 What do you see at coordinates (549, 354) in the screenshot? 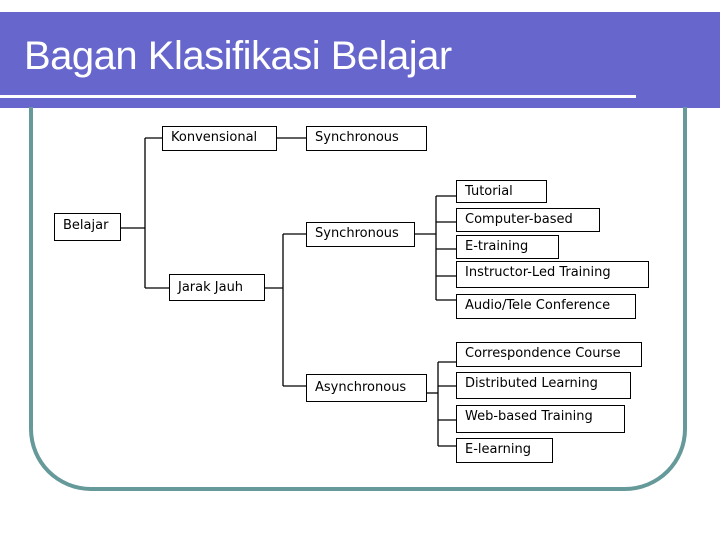
I see `node-correspondence-course: Correspondence Course` at bounding box center [549, 354].